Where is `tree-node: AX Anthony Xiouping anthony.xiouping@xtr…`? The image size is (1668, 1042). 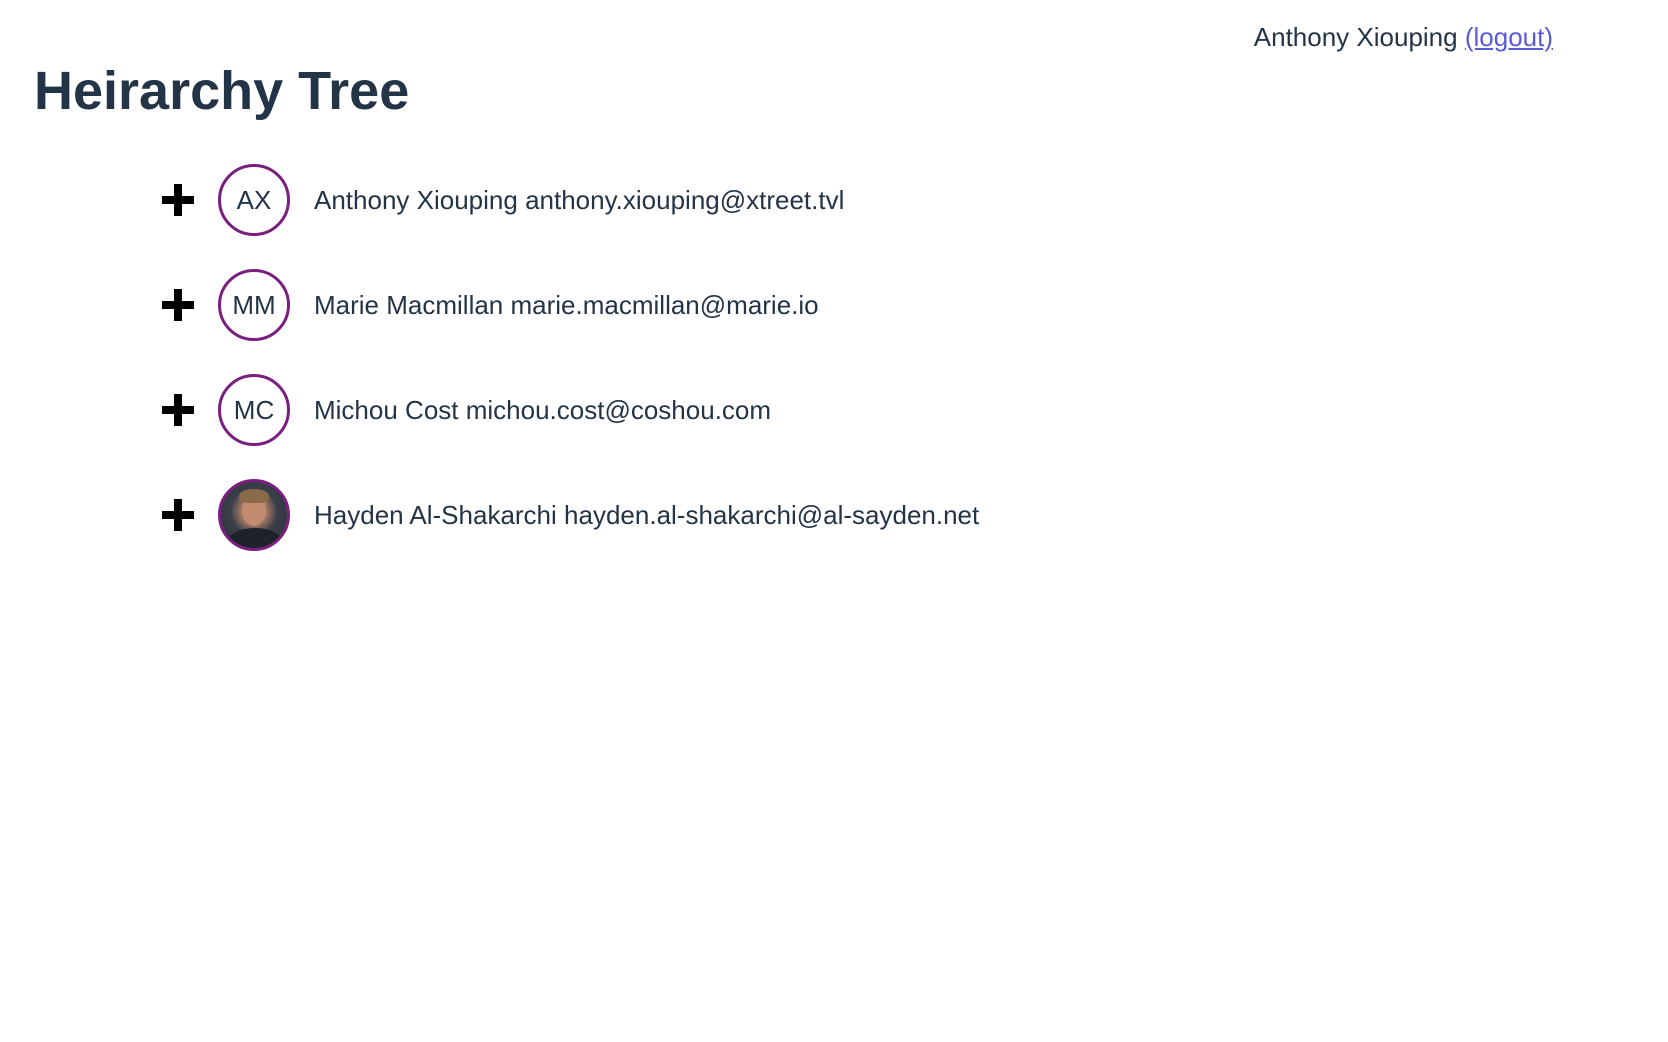 tree-node: AX Anthony Xiouping anthony.xiouping@xtr… is located at coordinates (568, 200).